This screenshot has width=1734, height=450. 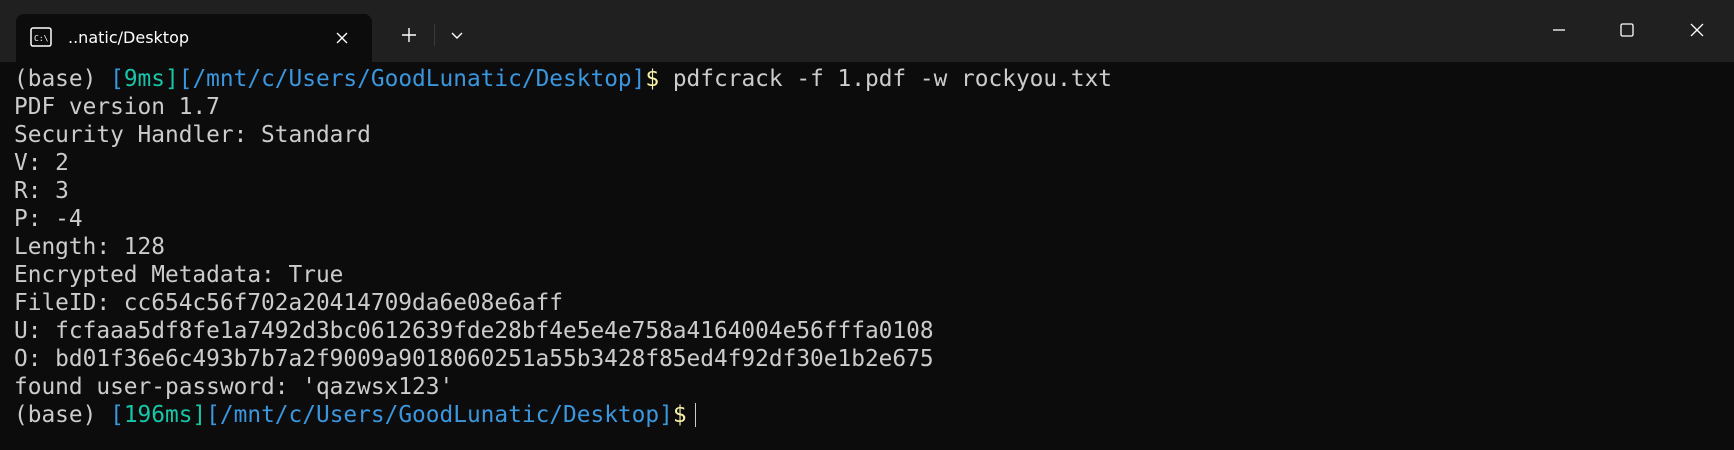 I want to click on output-line: P: -4, so click(x=48, y=219).